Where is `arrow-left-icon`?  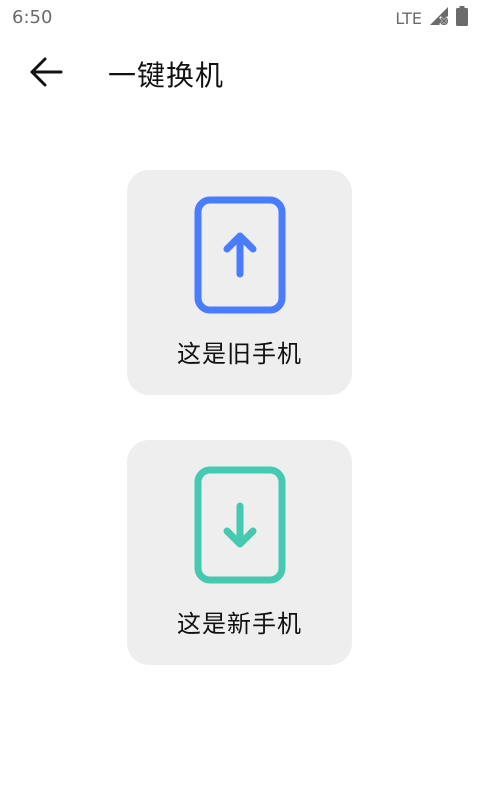
arrow-left-icon is located at coordinates (46, 74).